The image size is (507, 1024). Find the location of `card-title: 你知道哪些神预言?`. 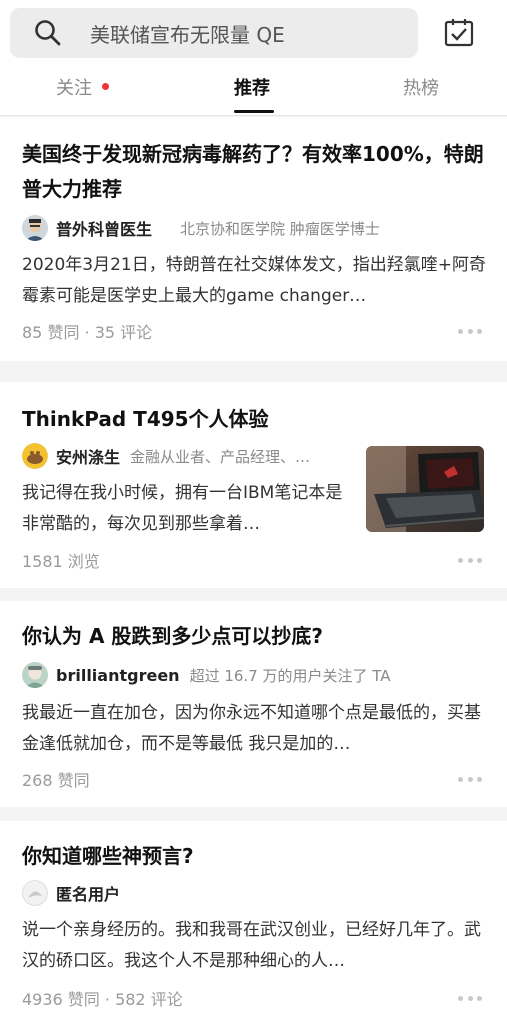

card-title: 你知道哪些神预言? is located at coordinates (256, 856).